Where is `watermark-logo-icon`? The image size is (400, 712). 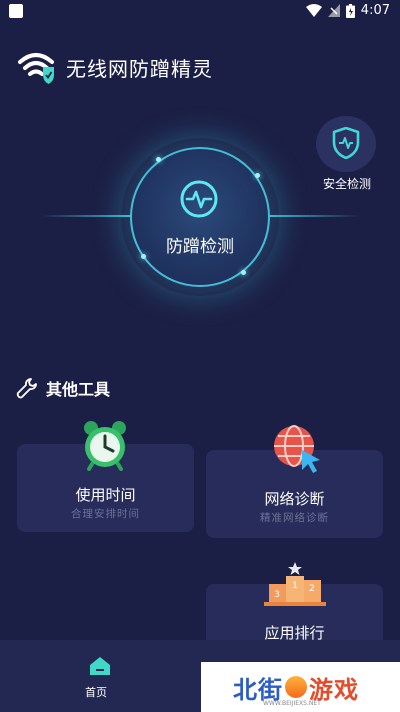 watermark-logo-icon is located at coordinates (296, 687).